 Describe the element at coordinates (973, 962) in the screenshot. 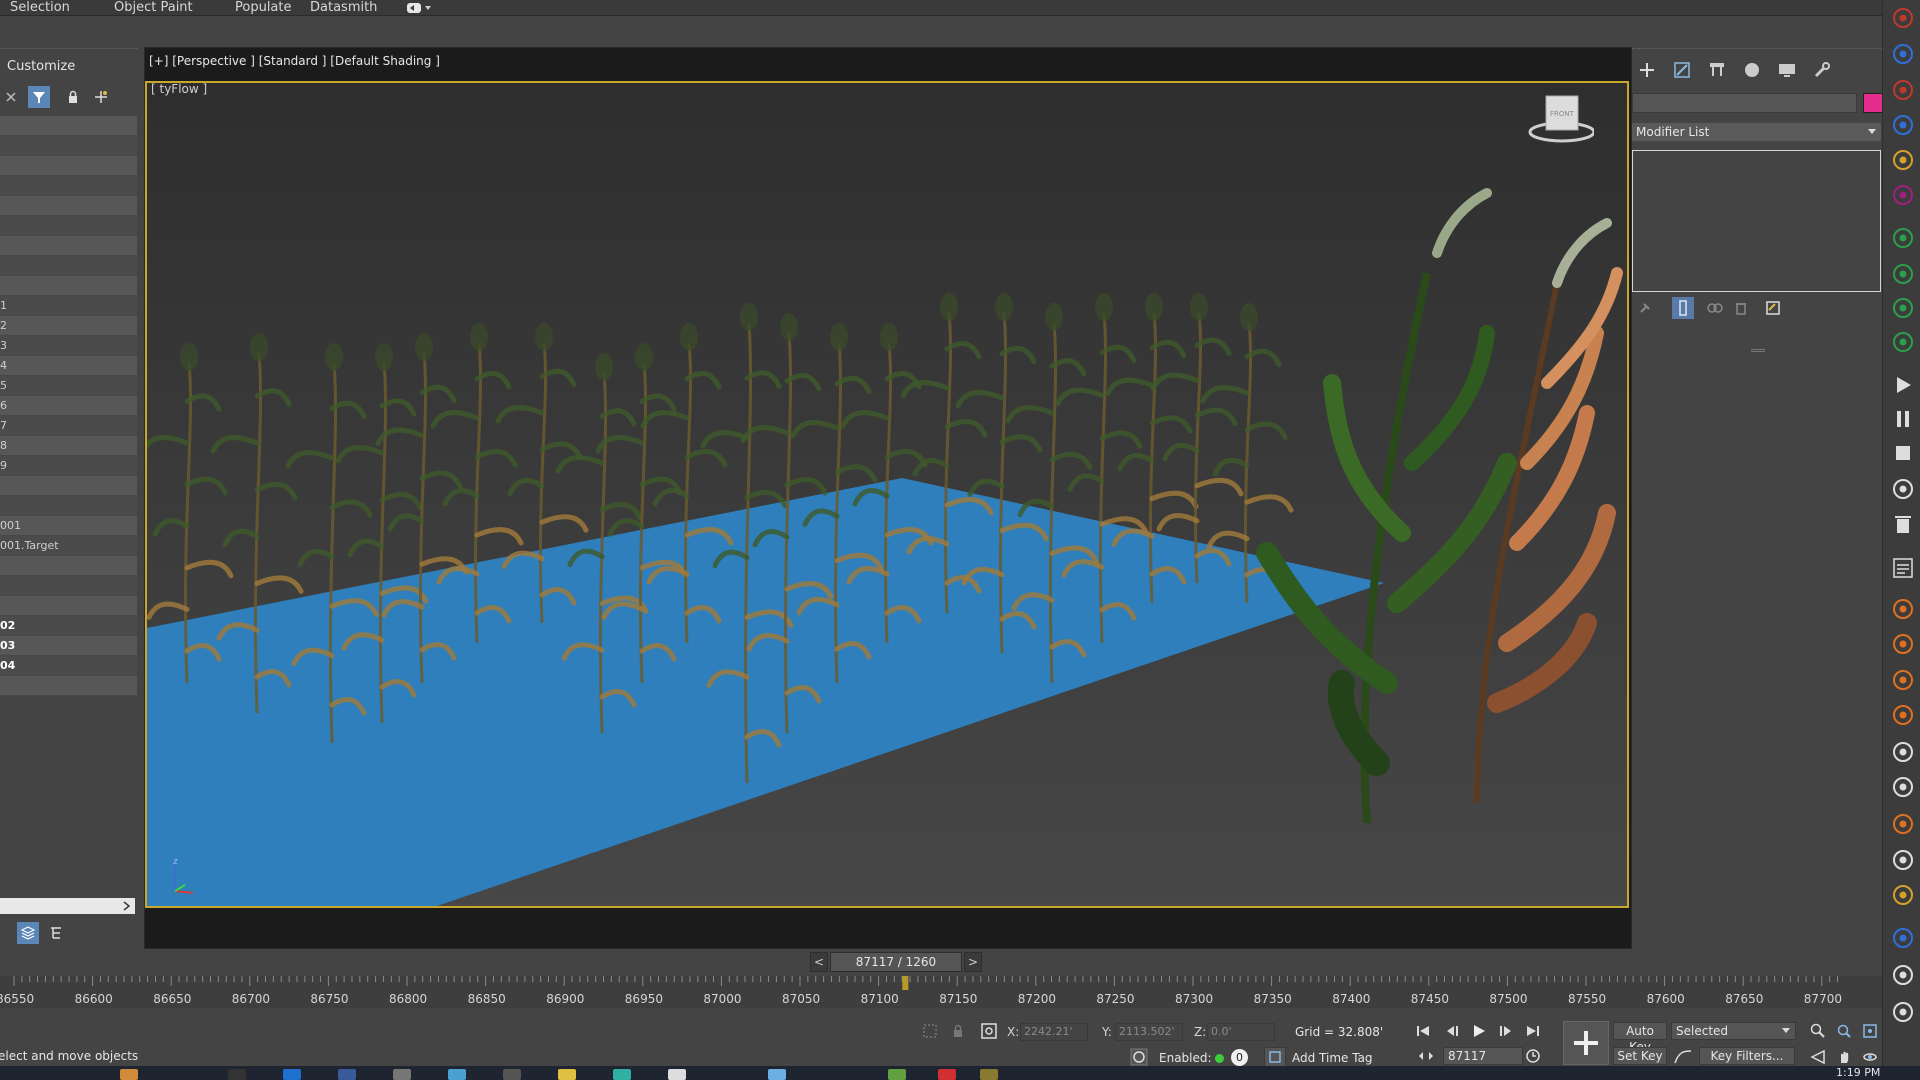

I see `time-slider-next: >` at that location.